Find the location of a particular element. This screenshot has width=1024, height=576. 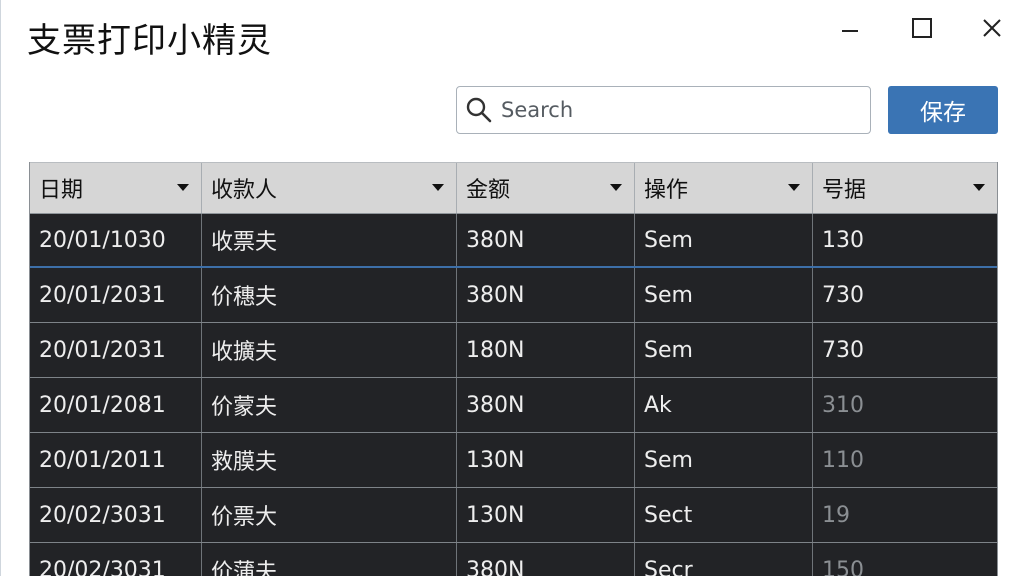

table-header: 日期 收款人 金额 操作 号据 is located at coordinates (513, 188).